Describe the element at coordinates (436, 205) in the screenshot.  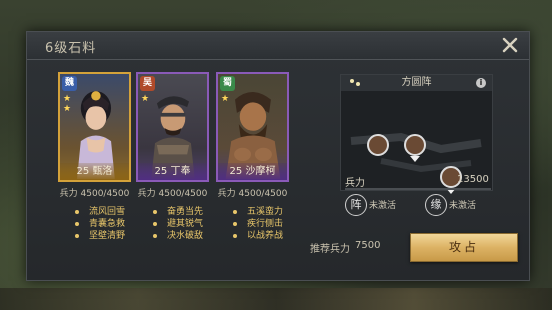
I see `fate-bond-icon: 缘` at that location.